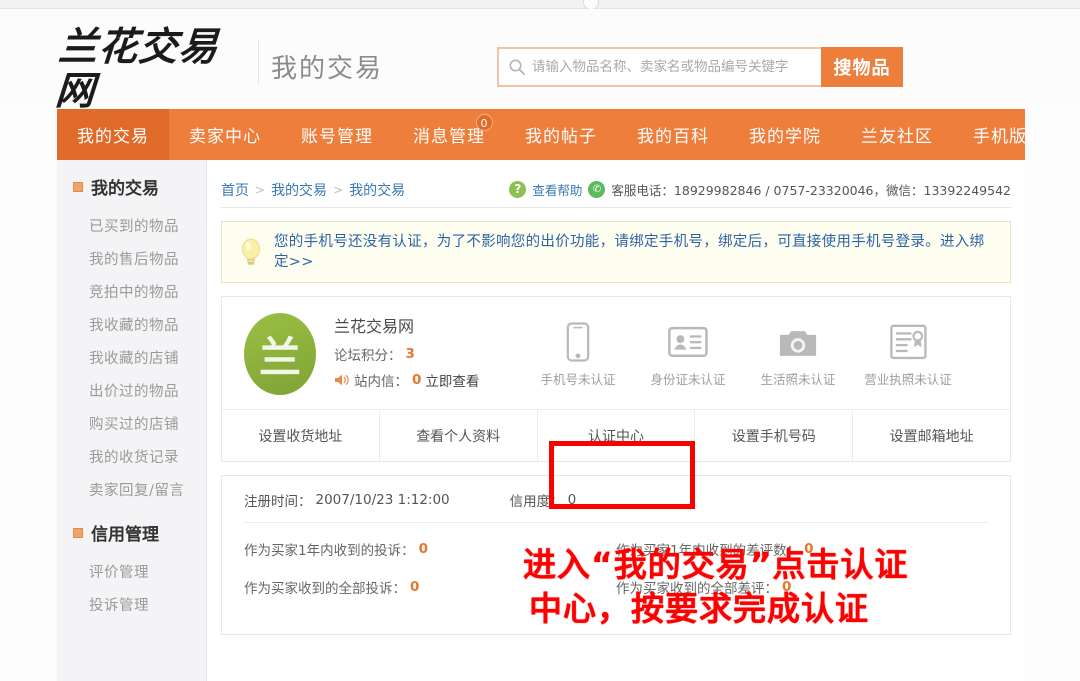 This screenshot has width=1080, height=681. Describe the element at coordinates (131, 456) in the screenshot. I see `sidebar-item-receipt-records: 我的收货记录` at that location.